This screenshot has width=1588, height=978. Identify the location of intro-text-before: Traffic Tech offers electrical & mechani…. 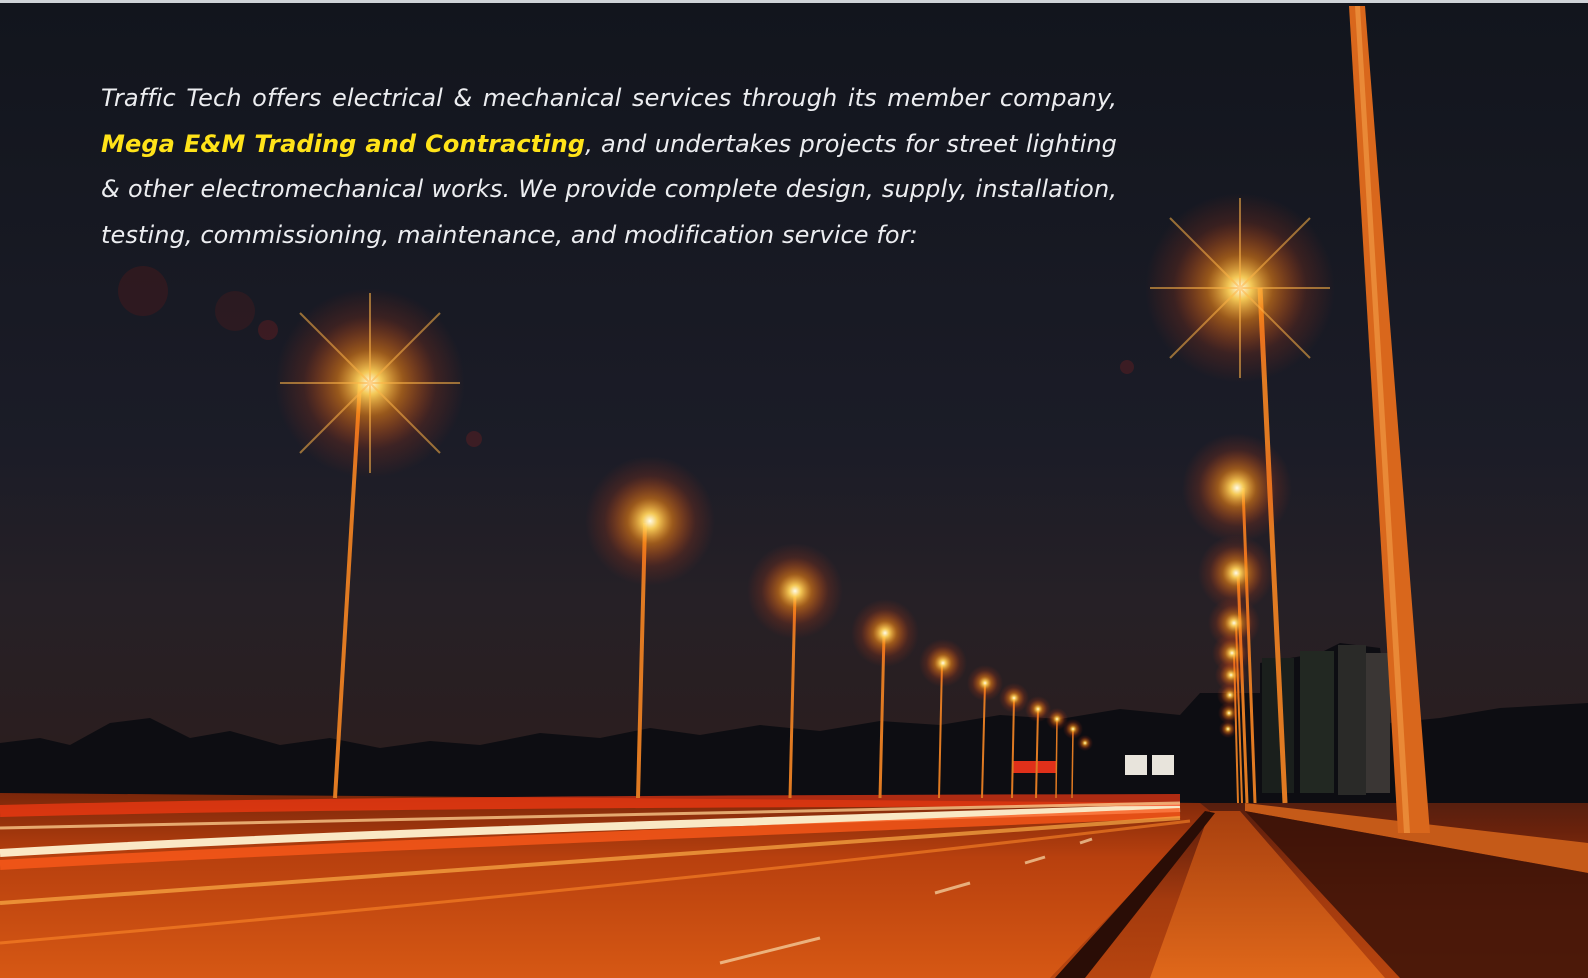
(609, 98).